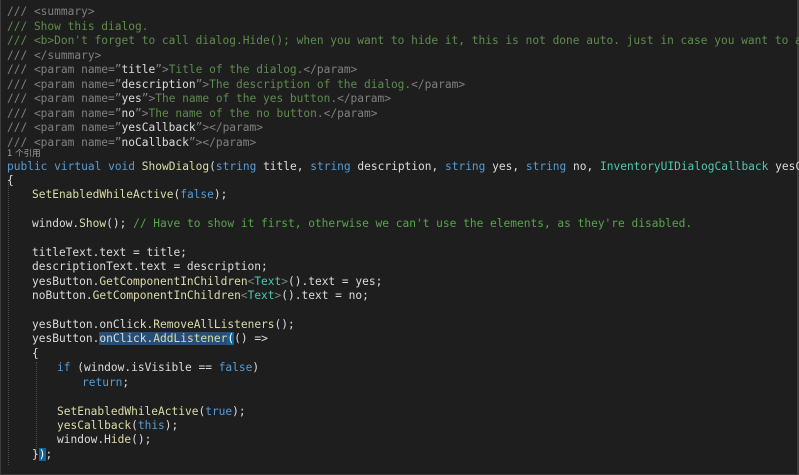  Describe the element at coordinates (175, 166) in the screenshot. I see `method-name: ShowDialog` at that location.